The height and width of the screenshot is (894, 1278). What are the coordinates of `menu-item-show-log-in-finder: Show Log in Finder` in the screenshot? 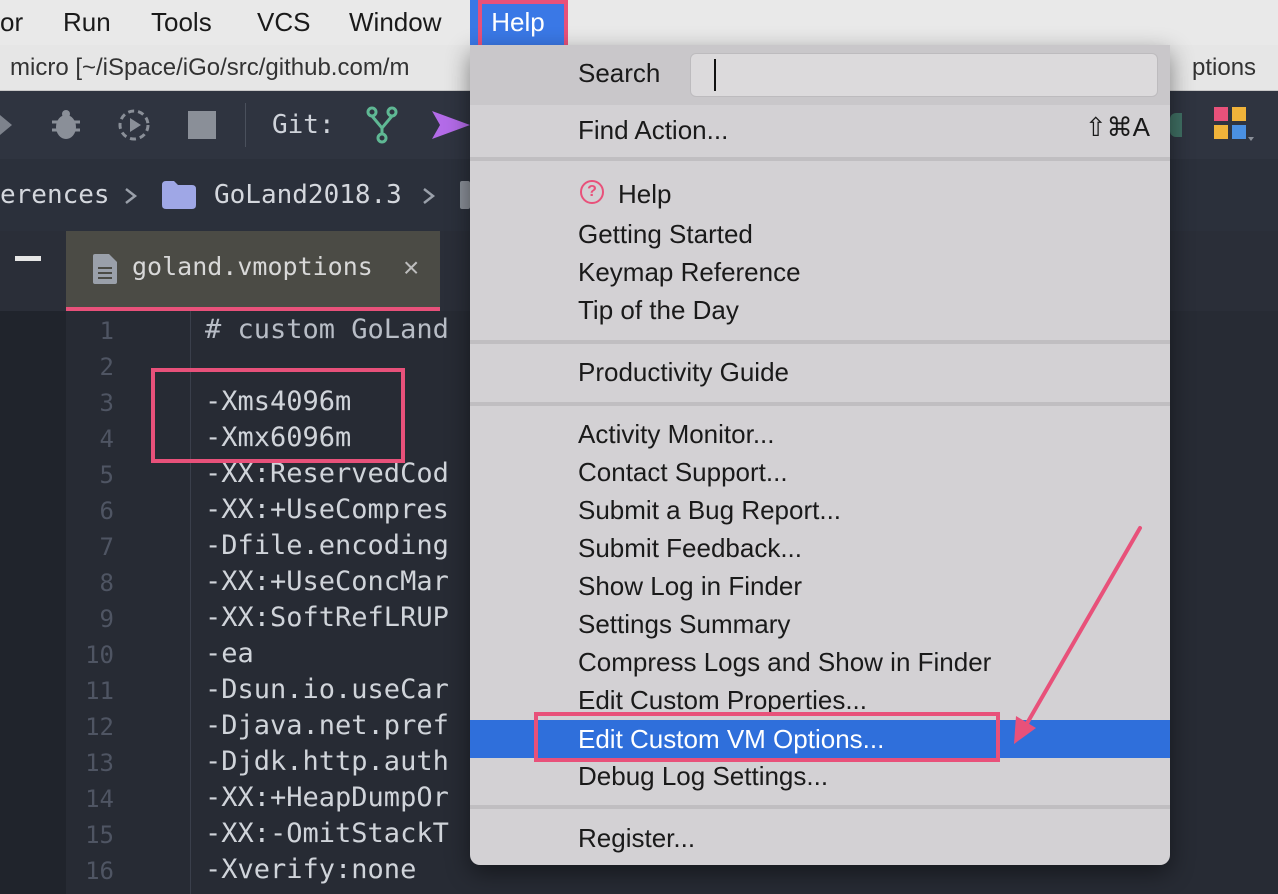 It's located at (690, 586).